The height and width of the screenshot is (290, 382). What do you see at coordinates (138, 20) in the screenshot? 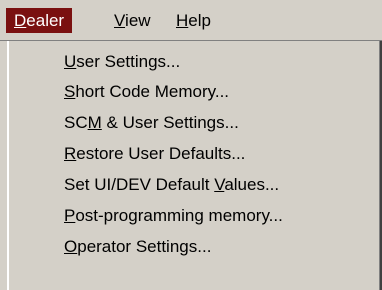
I see `menu-view-label-post: iew` at bounding box center [138, 20].